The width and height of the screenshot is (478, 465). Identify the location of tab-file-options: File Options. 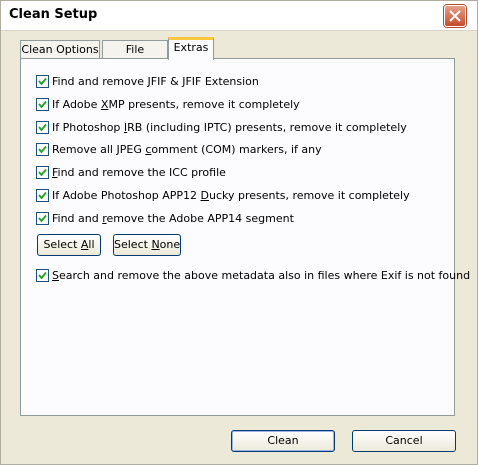
(135, 57).